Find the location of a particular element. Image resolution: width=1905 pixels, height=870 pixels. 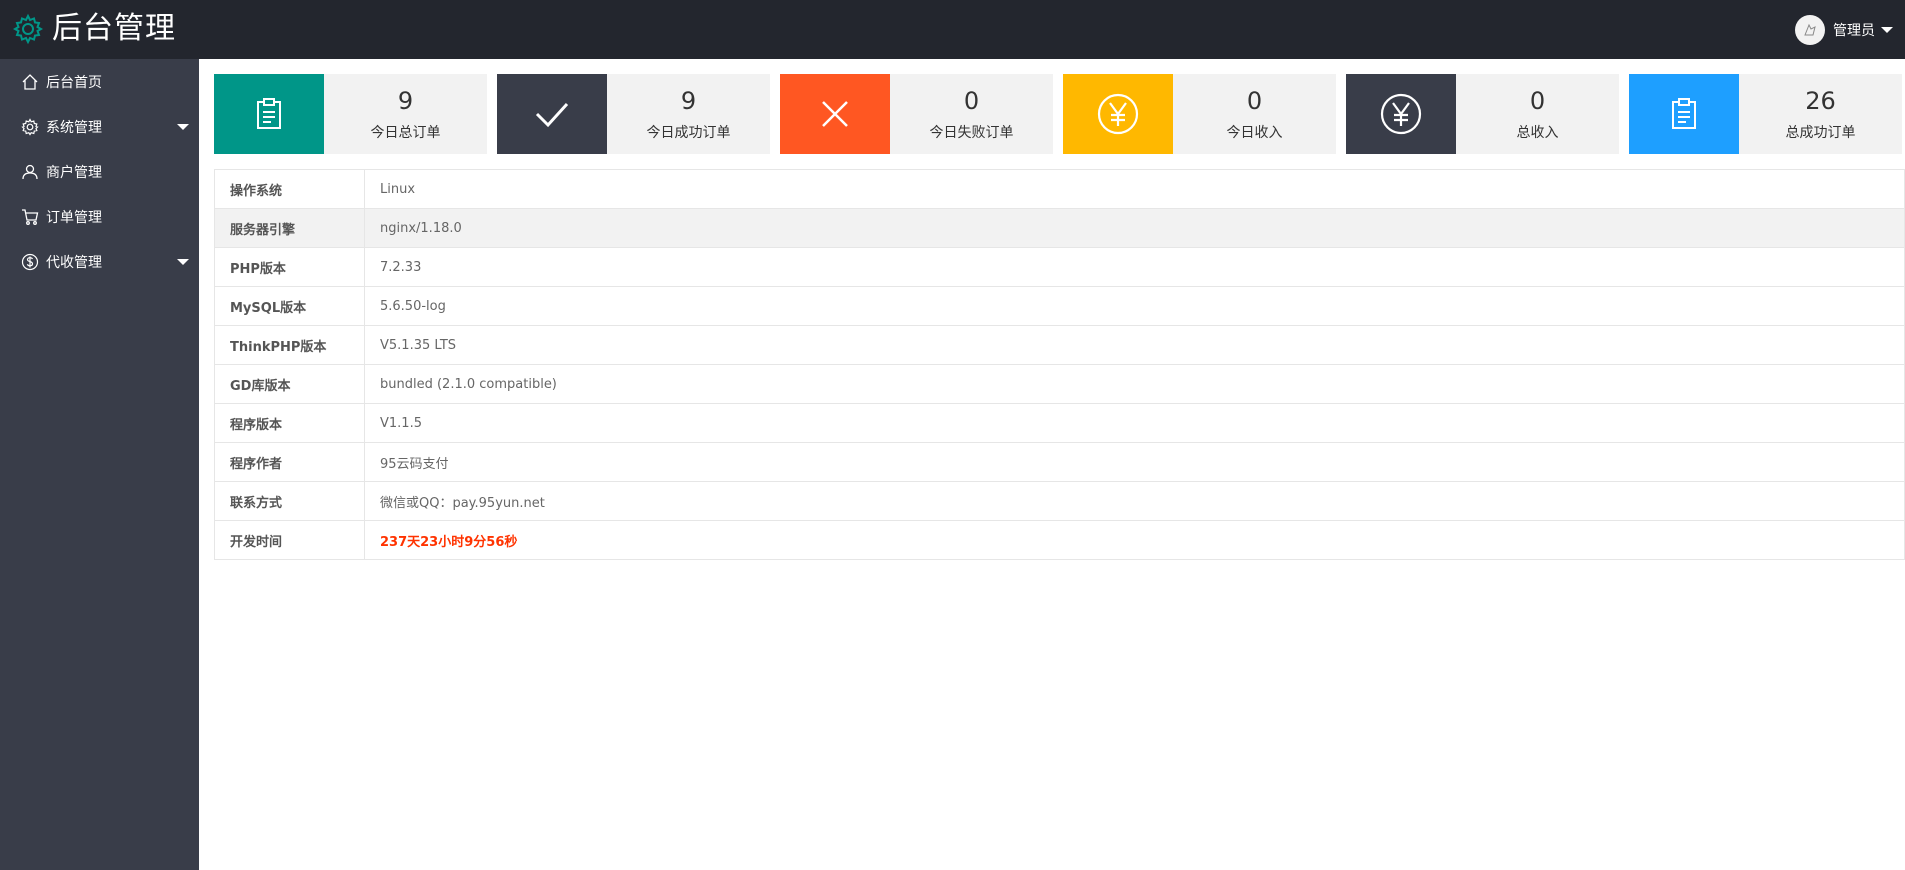

info-value: 95云码支付 is located at coordinates (1134, 462).